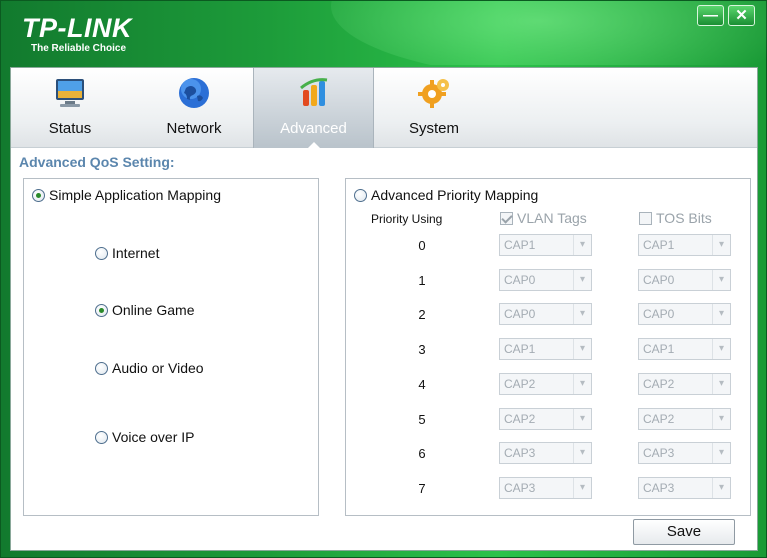 This screenshot has height=558, width=767. I want to click on option-audio-video-radio: Audio or Video, so click(149, 368).